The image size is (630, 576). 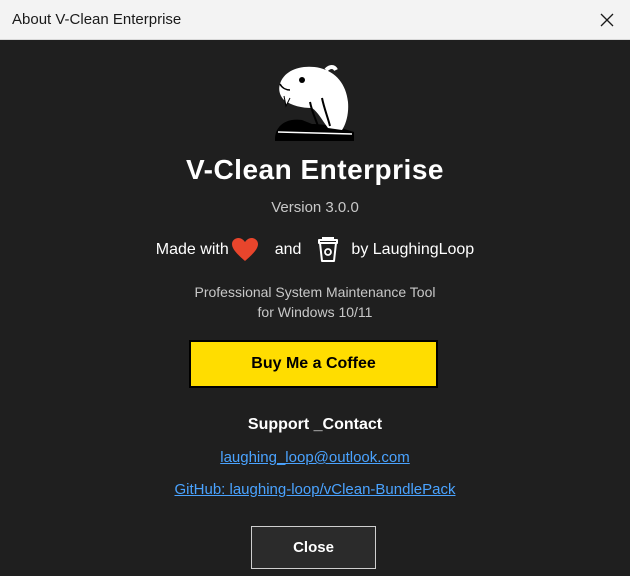 I want to click on coffee-cup-icon, so click(x=328, y=250).